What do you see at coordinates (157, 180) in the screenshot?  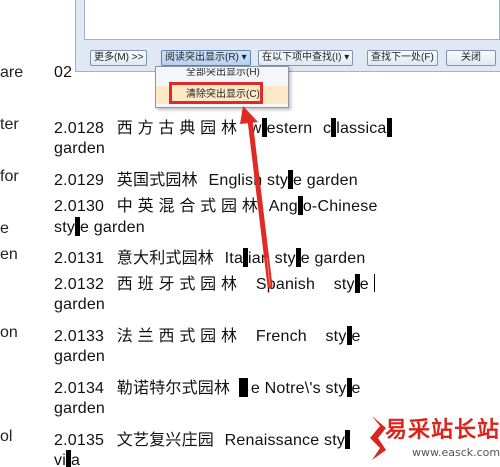 I see `term-chinese: 英国式园林` at bounding box center [157, 180].